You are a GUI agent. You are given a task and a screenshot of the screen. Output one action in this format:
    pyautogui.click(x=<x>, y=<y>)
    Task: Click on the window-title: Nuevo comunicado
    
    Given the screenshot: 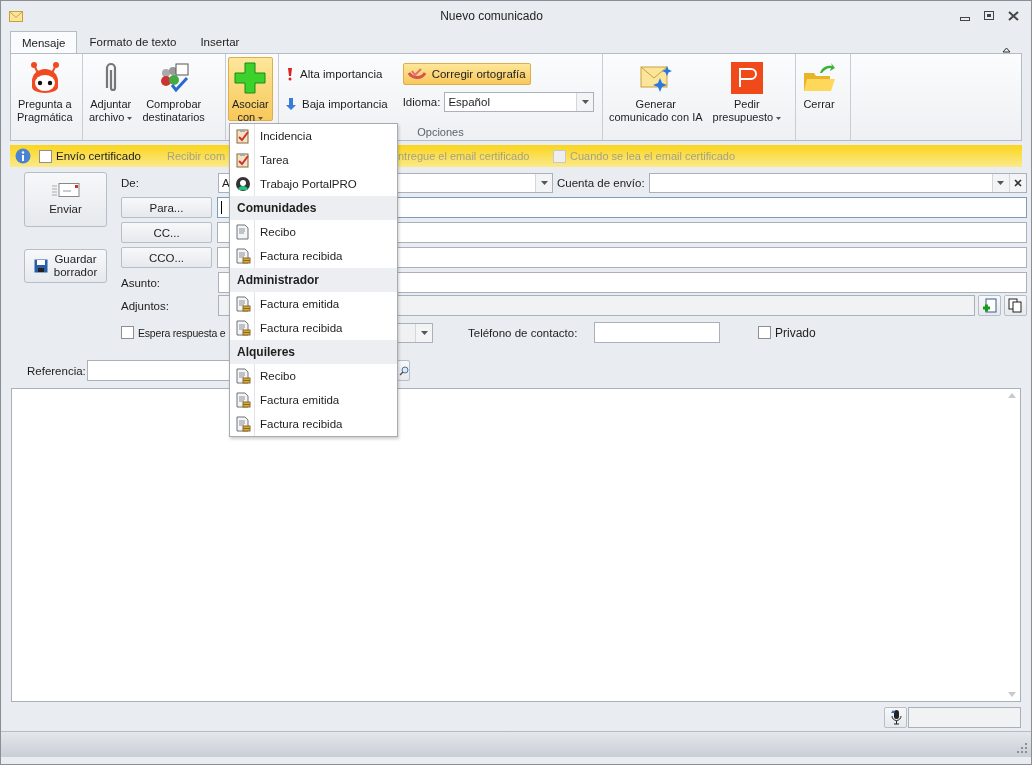 What is the action you would take?
    pyautogui.click(x=491, y=16)
    